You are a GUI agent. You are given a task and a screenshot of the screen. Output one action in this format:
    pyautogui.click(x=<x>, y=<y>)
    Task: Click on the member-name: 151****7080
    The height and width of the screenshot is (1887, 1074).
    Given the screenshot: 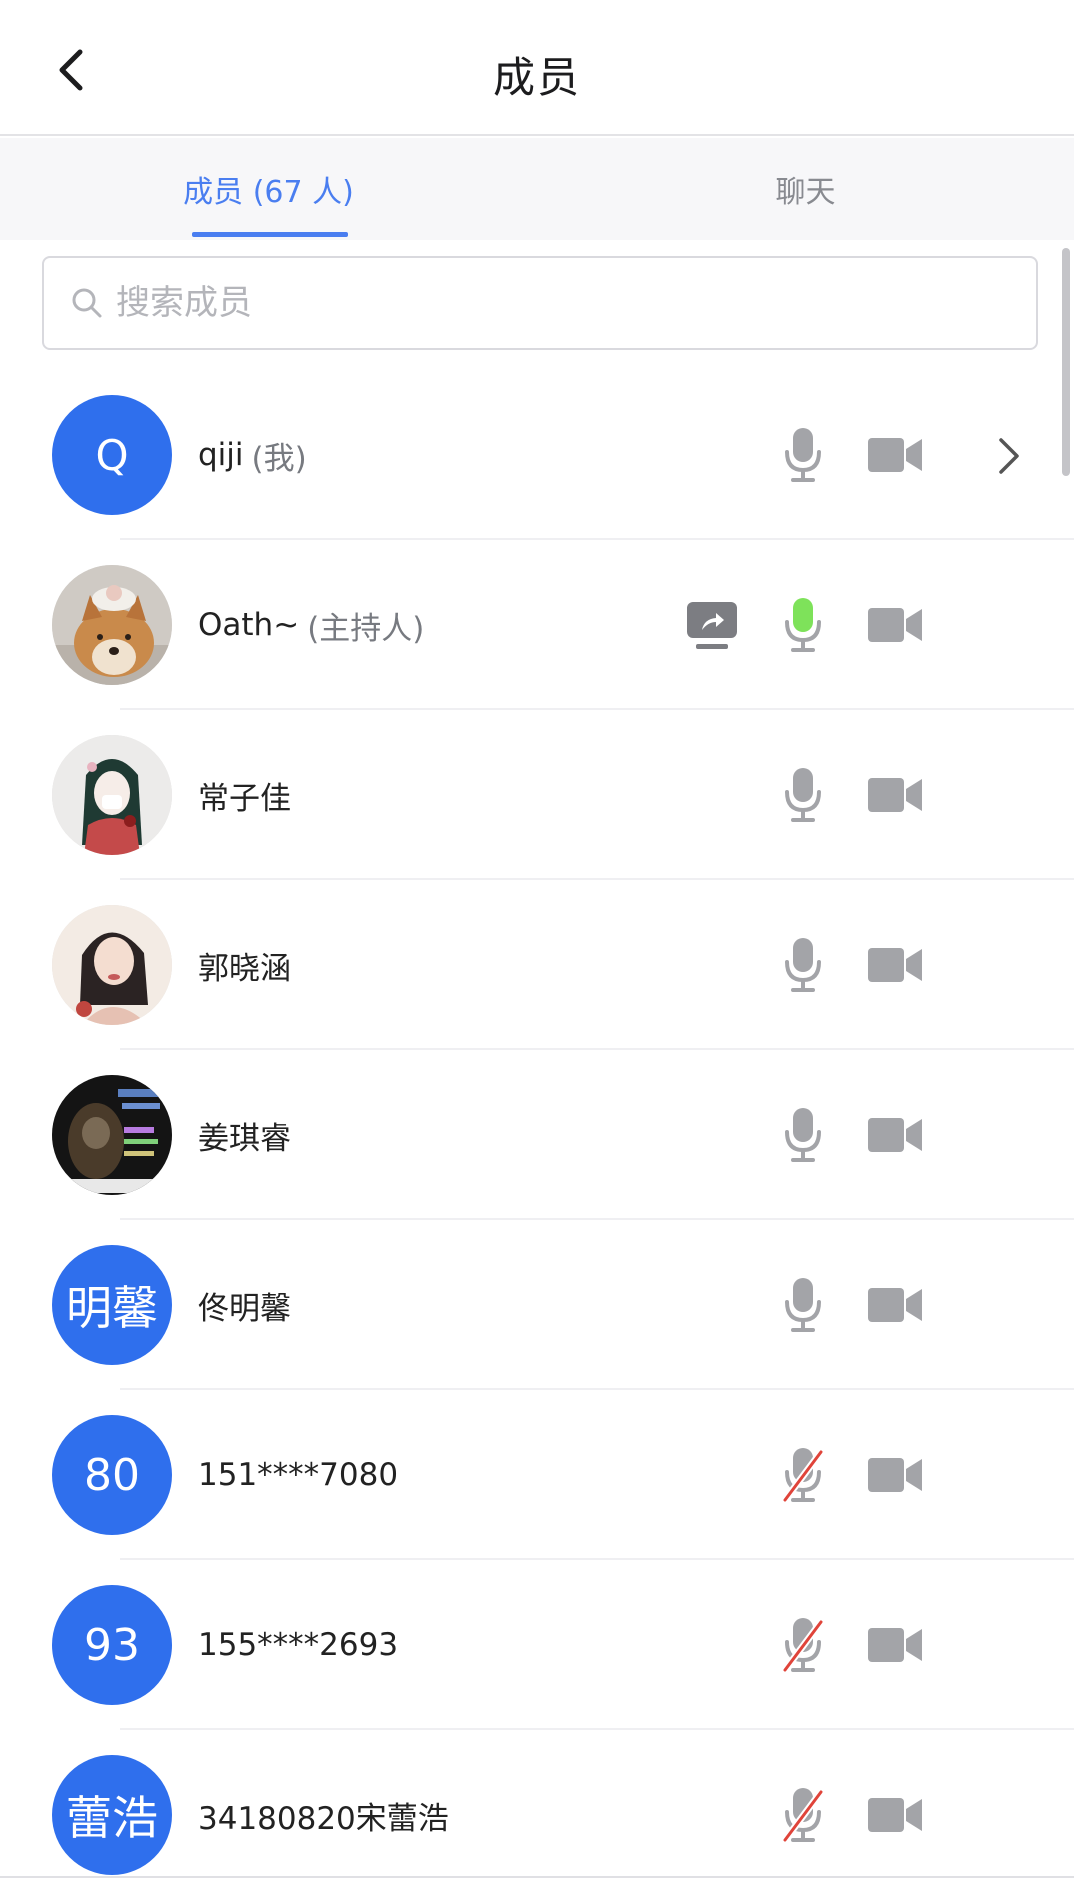 What is the action you would take?
    pyautogui.click(x=298, y=1475)
    